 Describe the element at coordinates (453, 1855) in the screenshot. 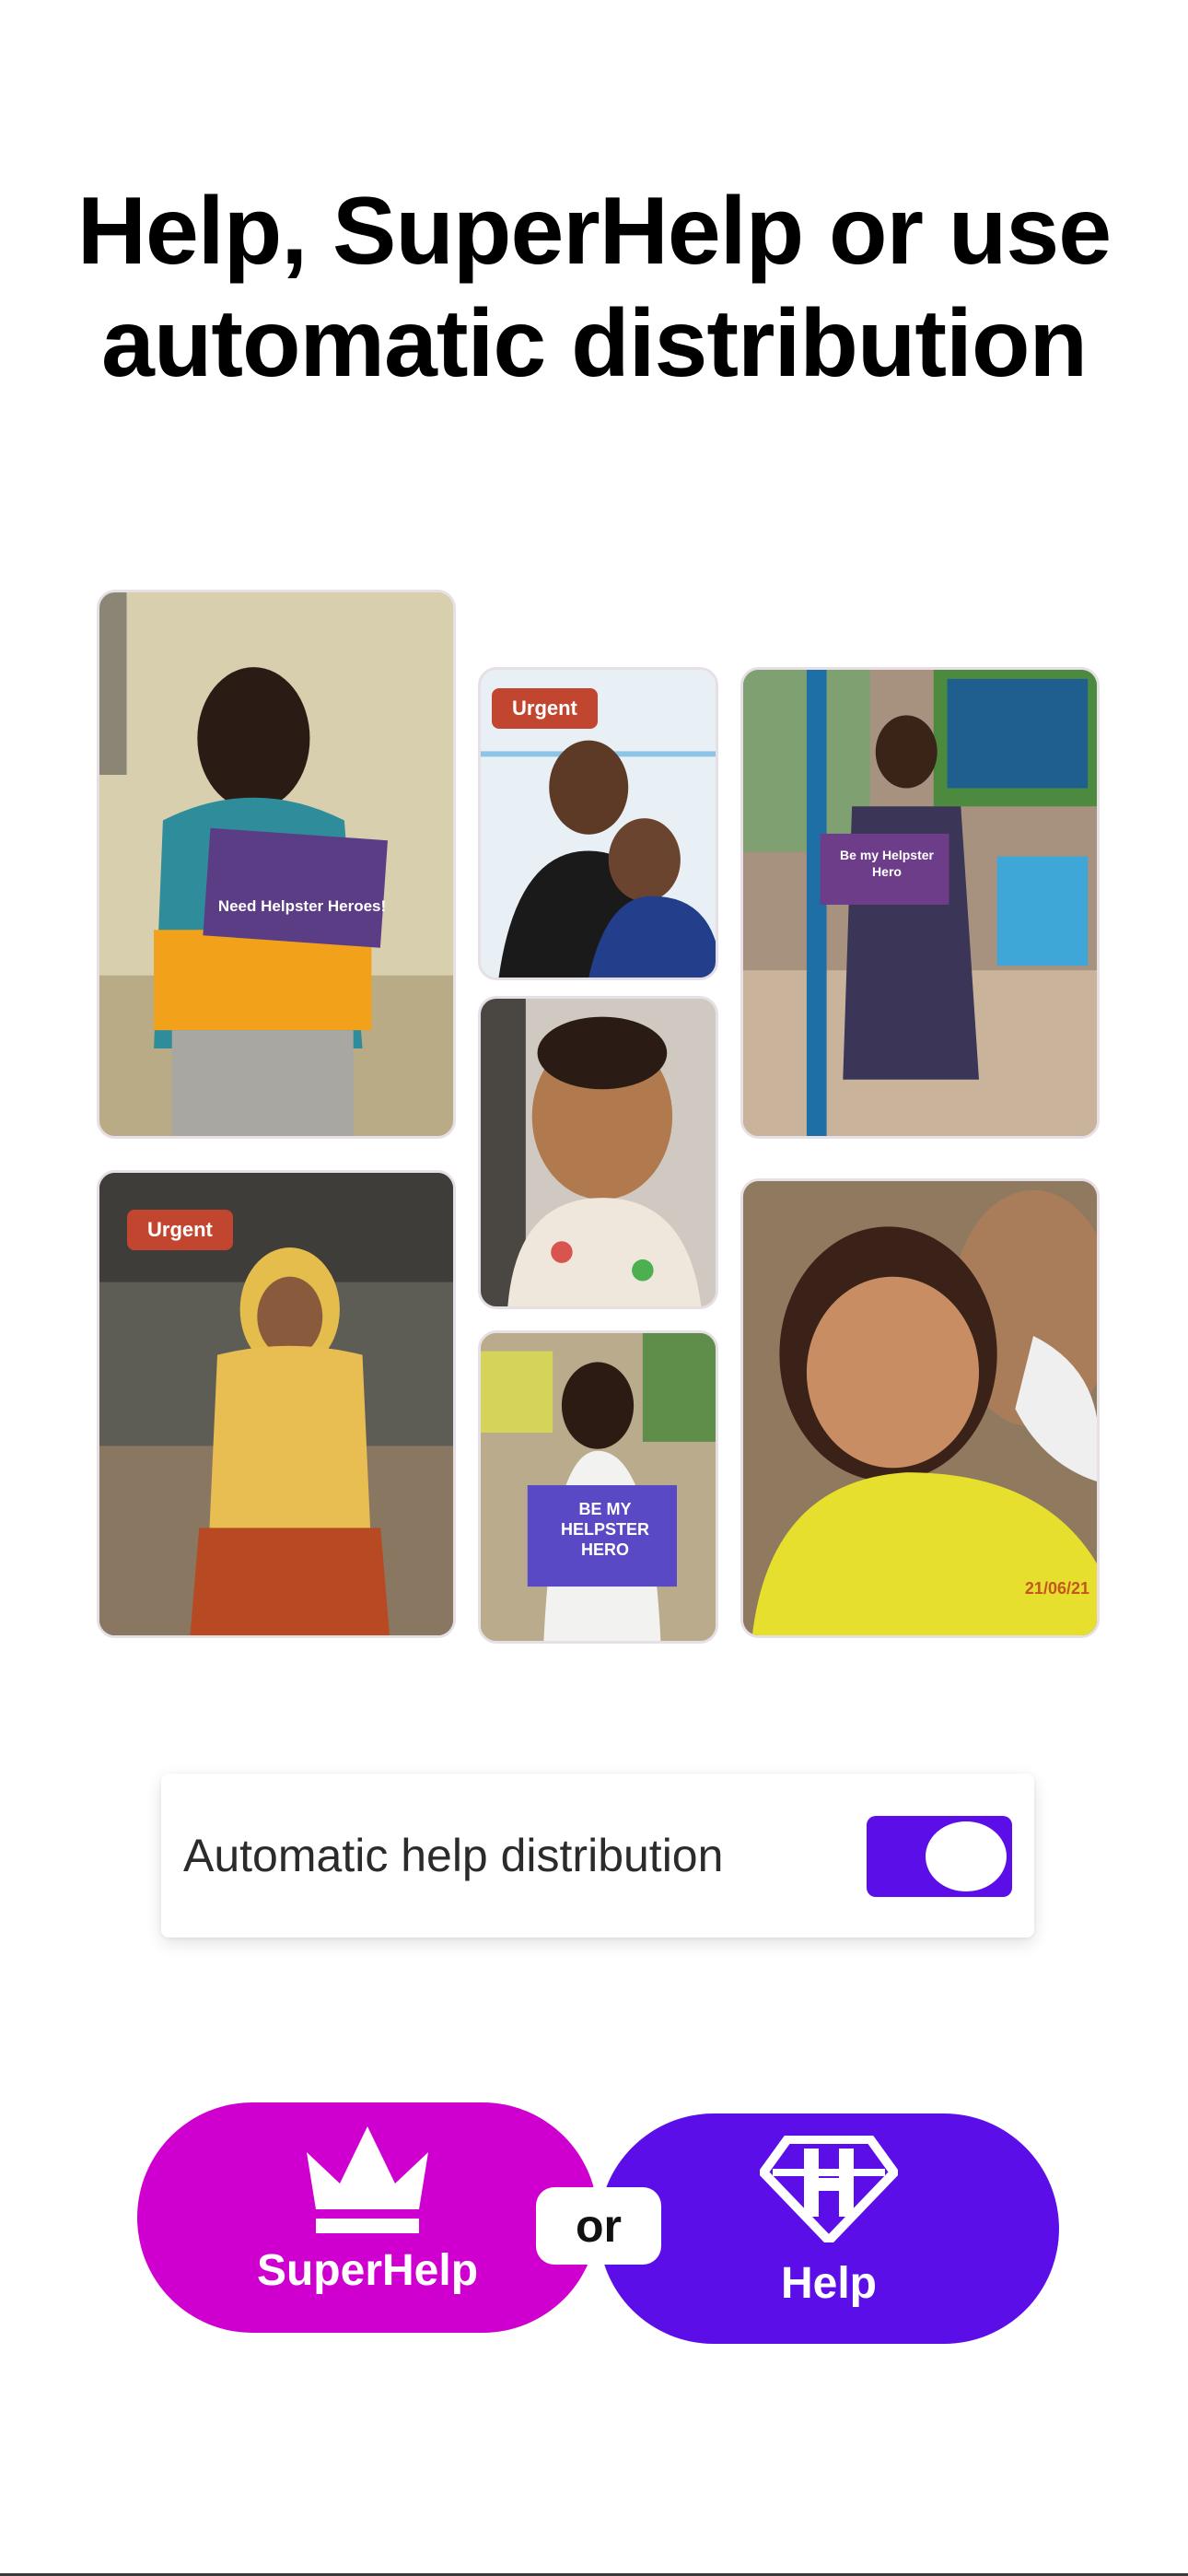

I see `automatic-distribution-label: Automatic help distribution` at that location.